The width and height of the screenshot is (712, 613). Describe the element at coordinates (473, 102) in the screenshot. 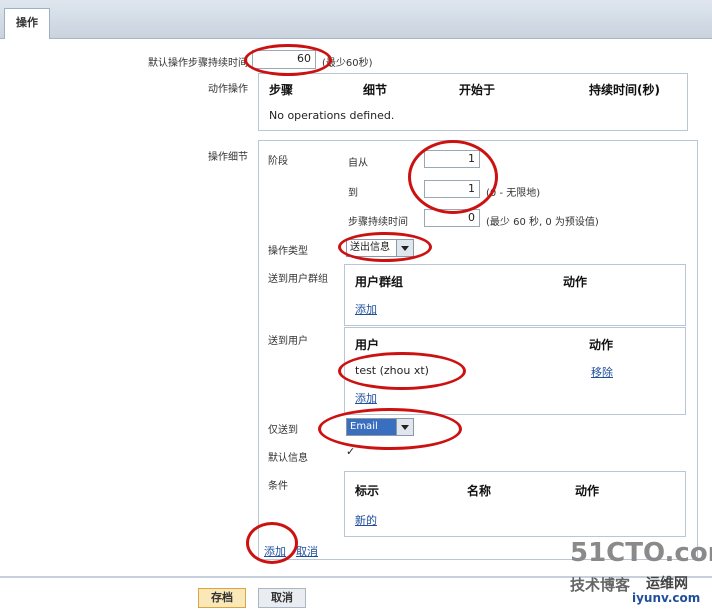

I see `operations-table: 步骤 细节 开始于 持续时间(秒) No operations defined.` at that location.